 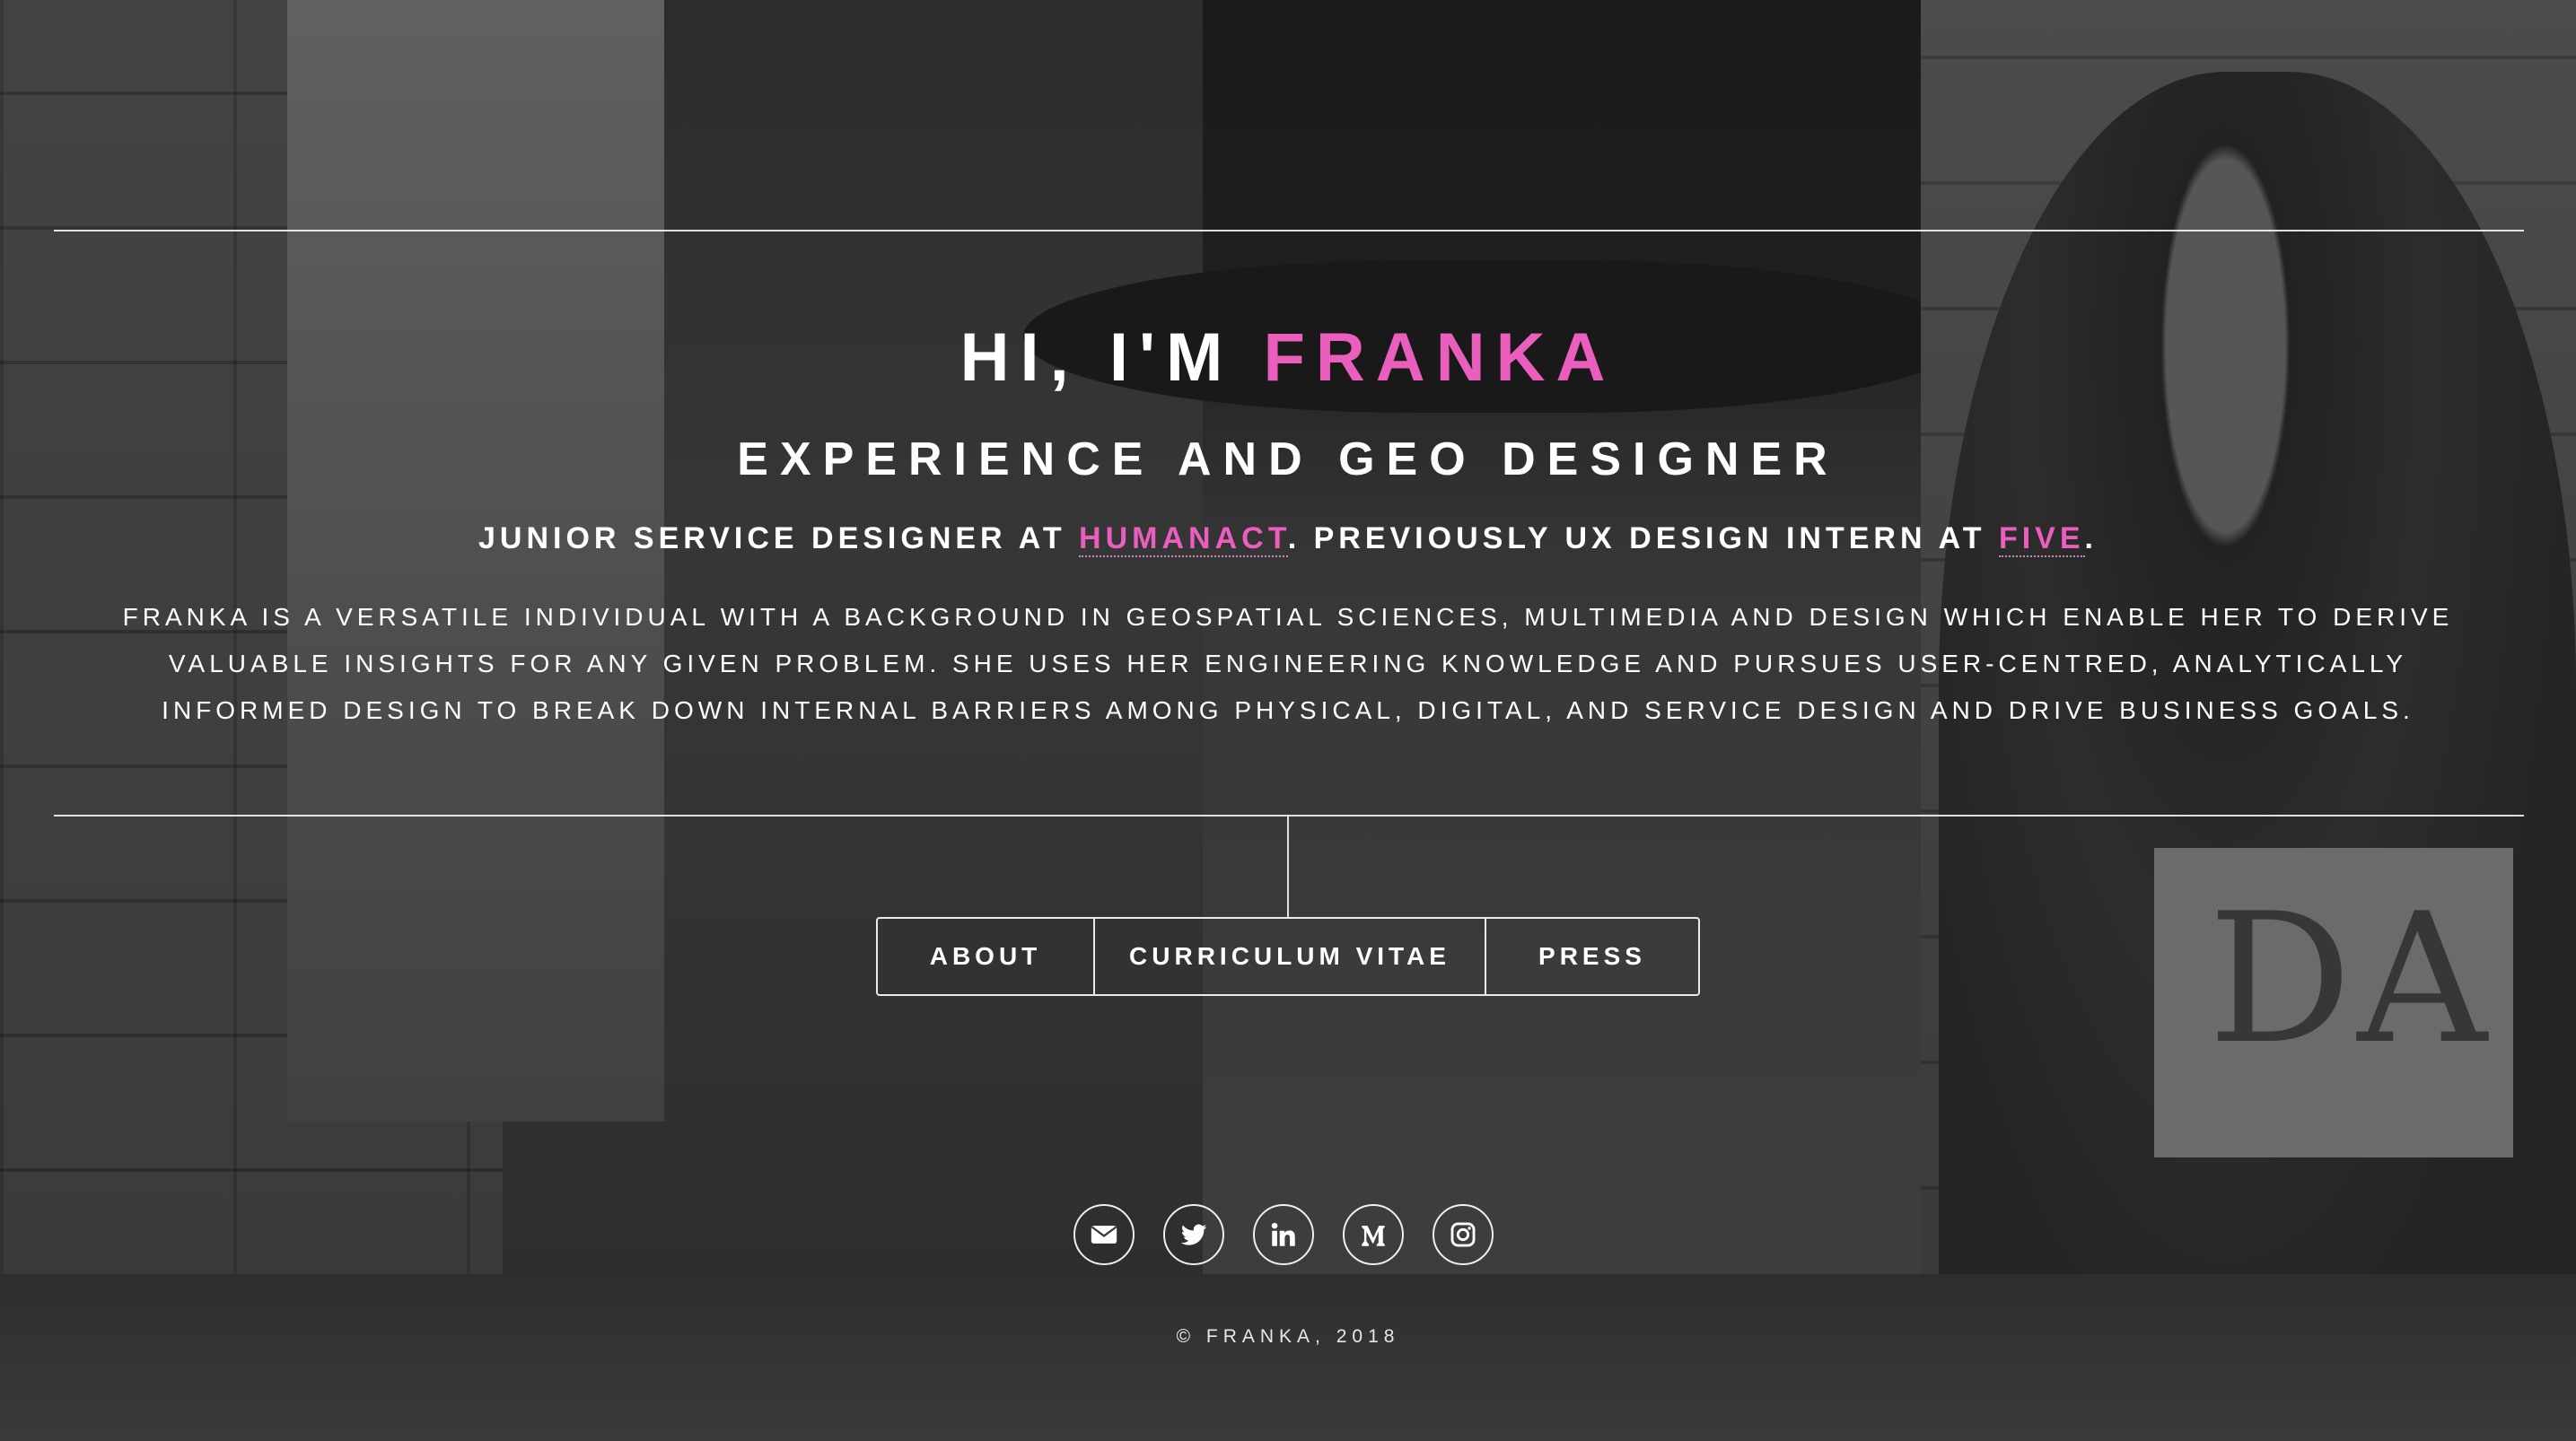 I want to click on hero-title: HI, I'M FRANKA, so click(x=1288, y=358).